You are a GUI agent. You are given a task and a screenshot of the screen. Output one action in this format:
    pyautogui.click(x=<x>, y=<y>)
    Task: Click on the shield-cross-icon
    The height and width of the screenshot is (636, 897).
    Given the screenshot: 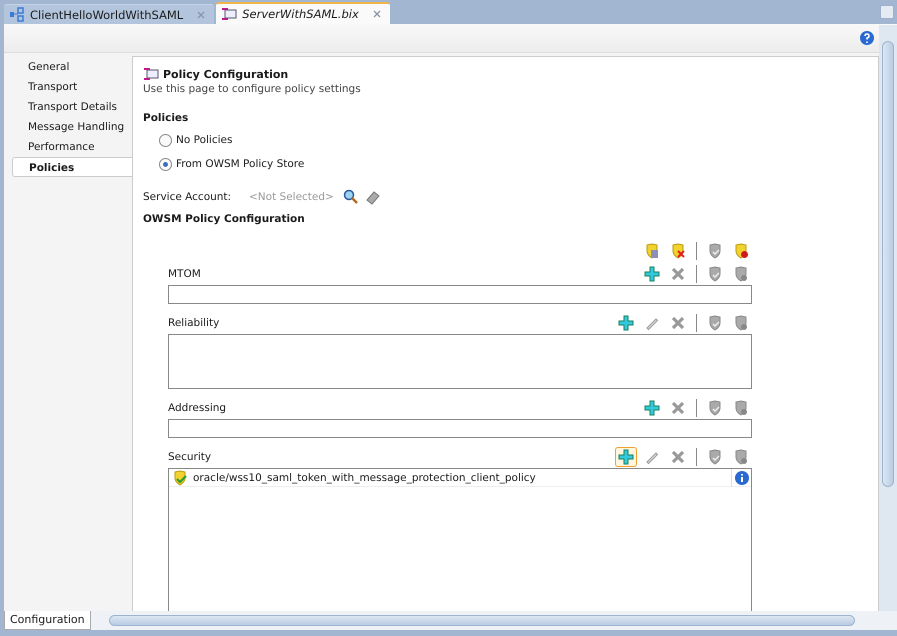 What is the action you would take?
    pyautogui.click(x=678, y=251)
    